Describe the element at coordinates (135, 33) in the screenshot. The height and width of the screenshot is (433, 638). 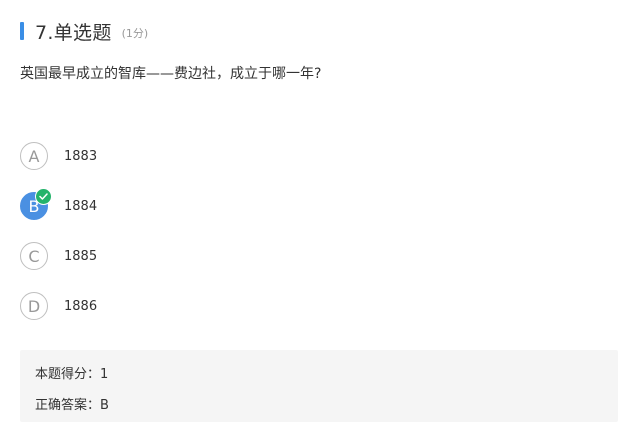
I see `question-score: (1分)` at that location.